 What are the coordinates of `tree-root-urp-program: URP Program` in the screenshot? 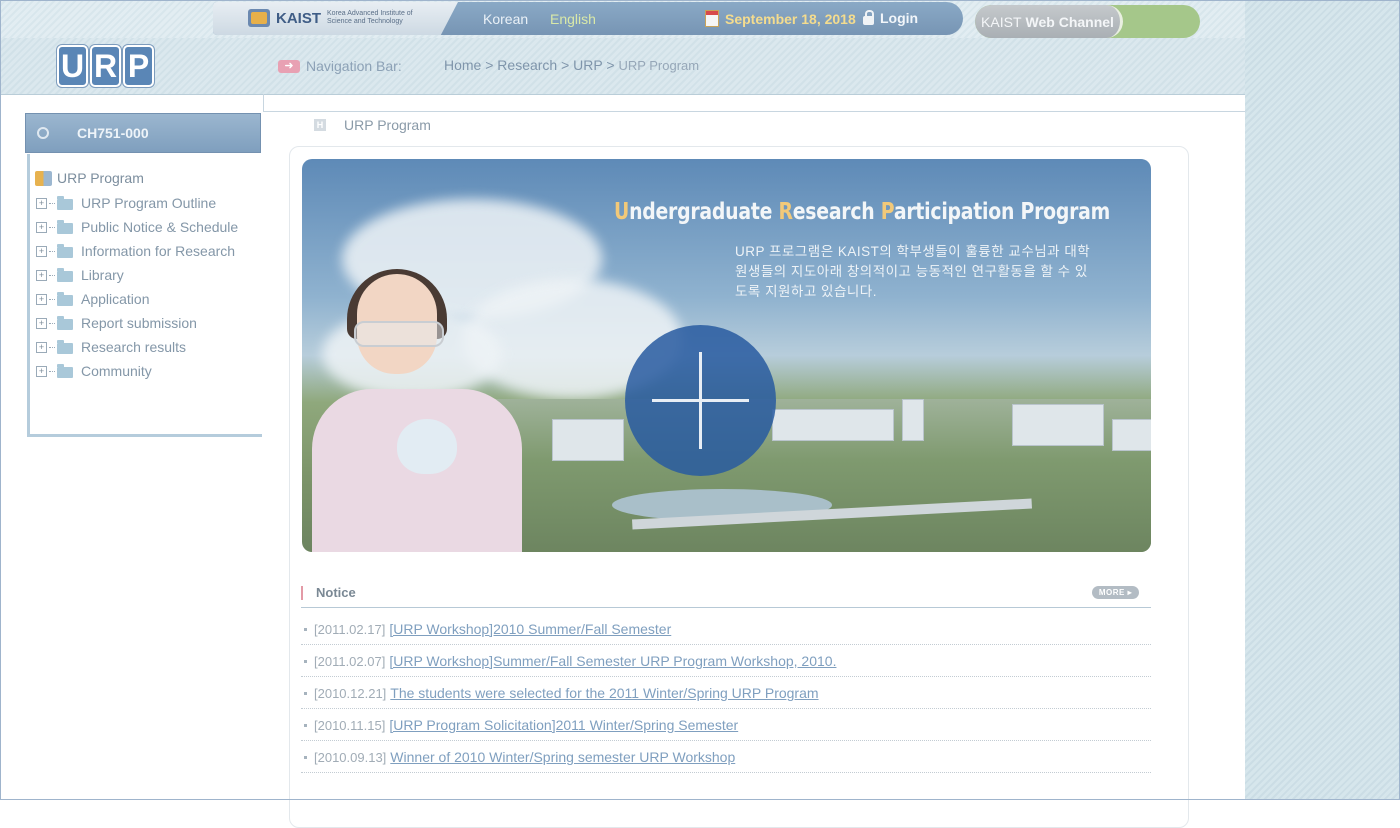 It's located at (89, 178).